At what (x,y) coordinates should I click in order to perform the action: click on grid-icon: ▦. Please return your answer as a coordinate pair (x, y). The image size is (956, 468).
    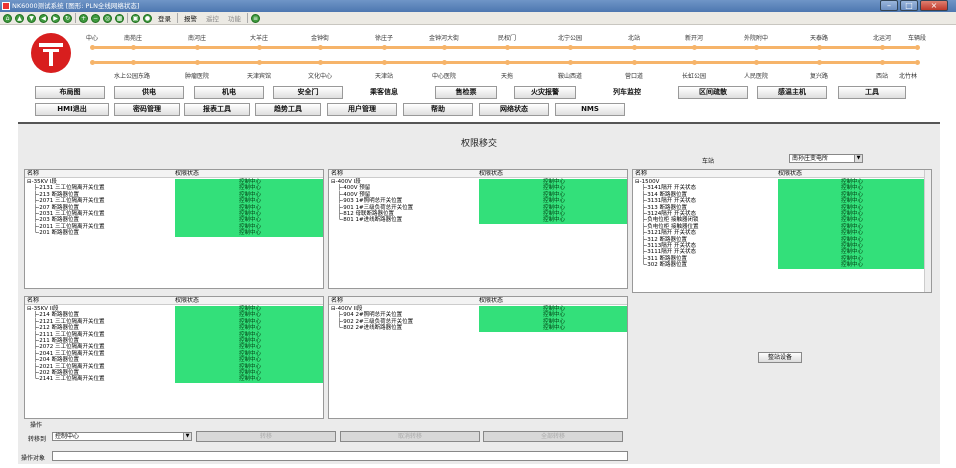
    Looking at the image, I should click on (119, 18).